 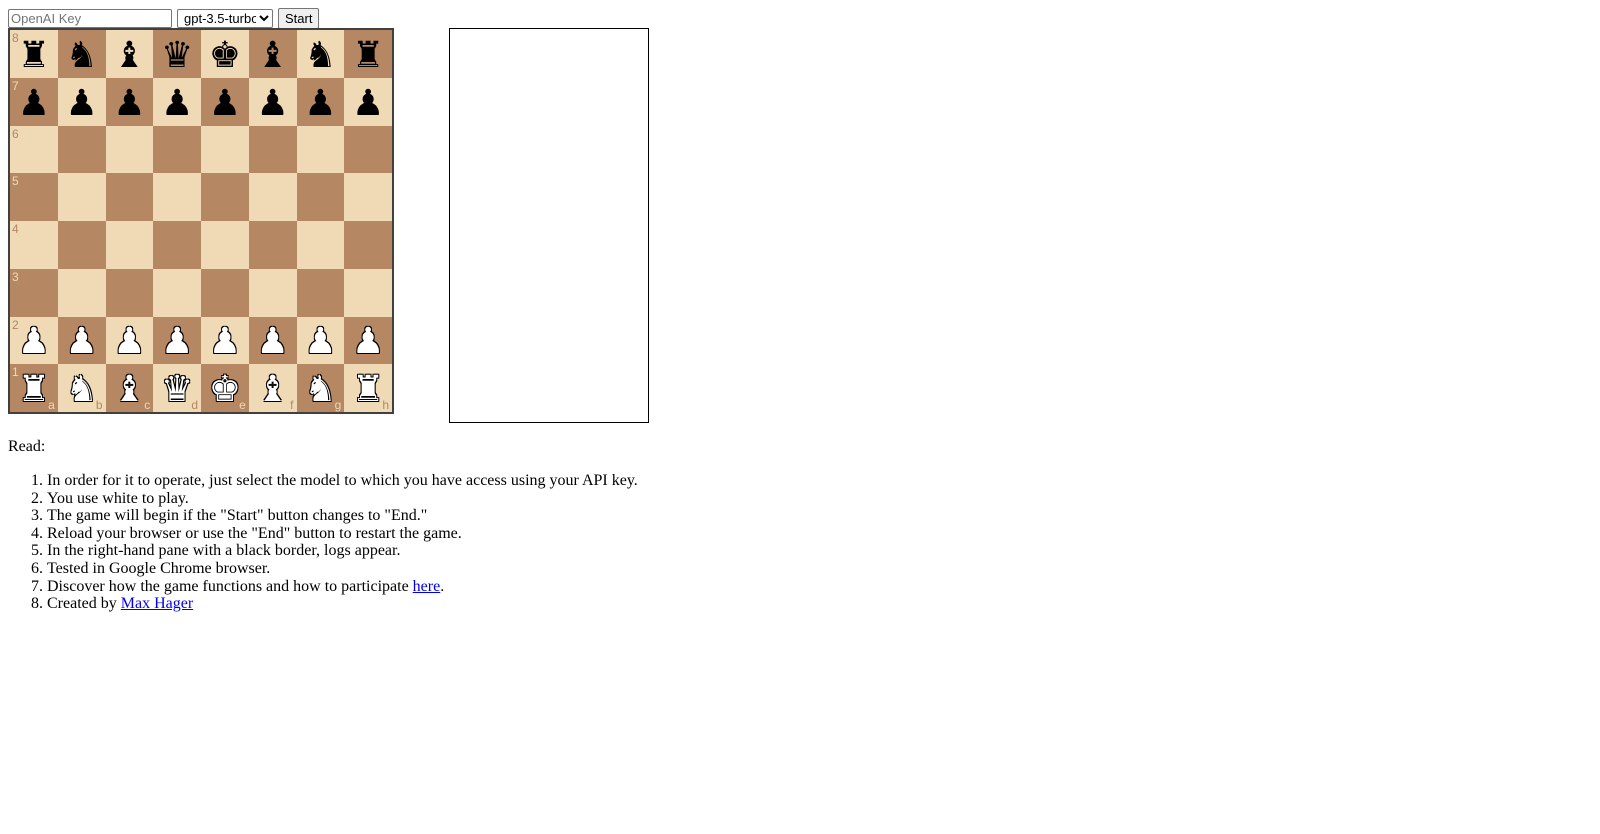 I want to click on square-b7: ♟, so click(x=81, y=101).